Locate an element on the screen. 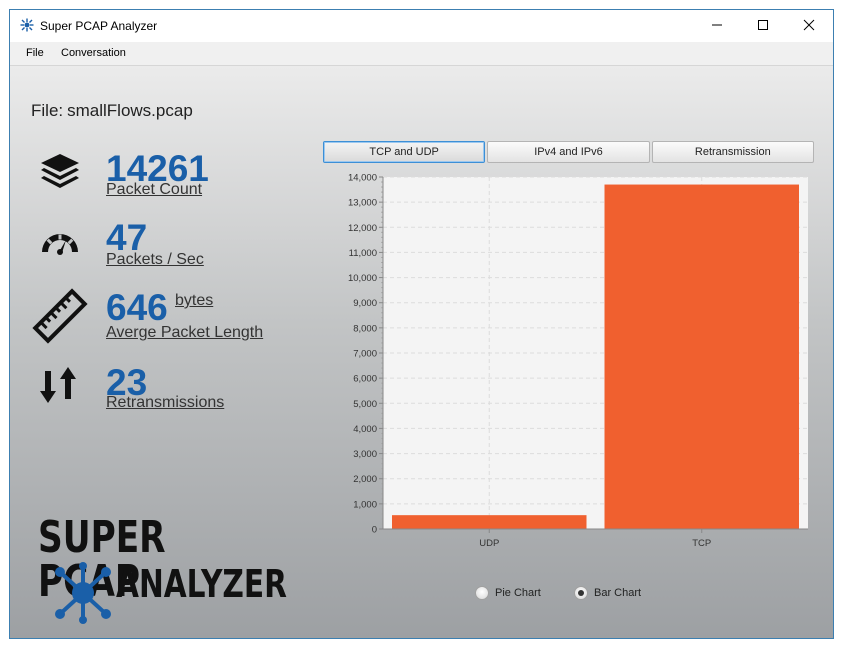 This screenshot has height=654, width=844. avg-length-label: Averge Packet Length is located at coordinates (184, 333).